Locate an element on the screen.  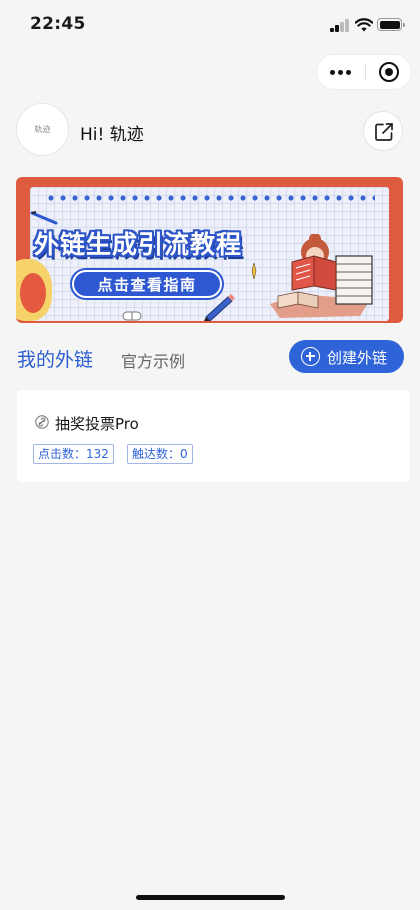
pen-icon is located at coordinates (44, 218).